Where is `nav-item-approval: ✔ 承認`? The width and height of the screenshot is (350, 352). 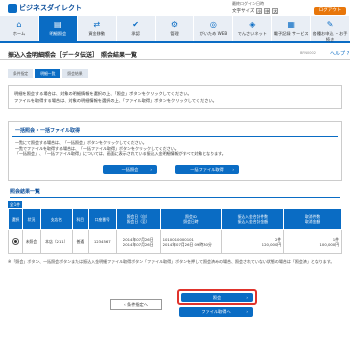
nav-item-approval: ✔ 承認 is located at coordinates (136, 28).